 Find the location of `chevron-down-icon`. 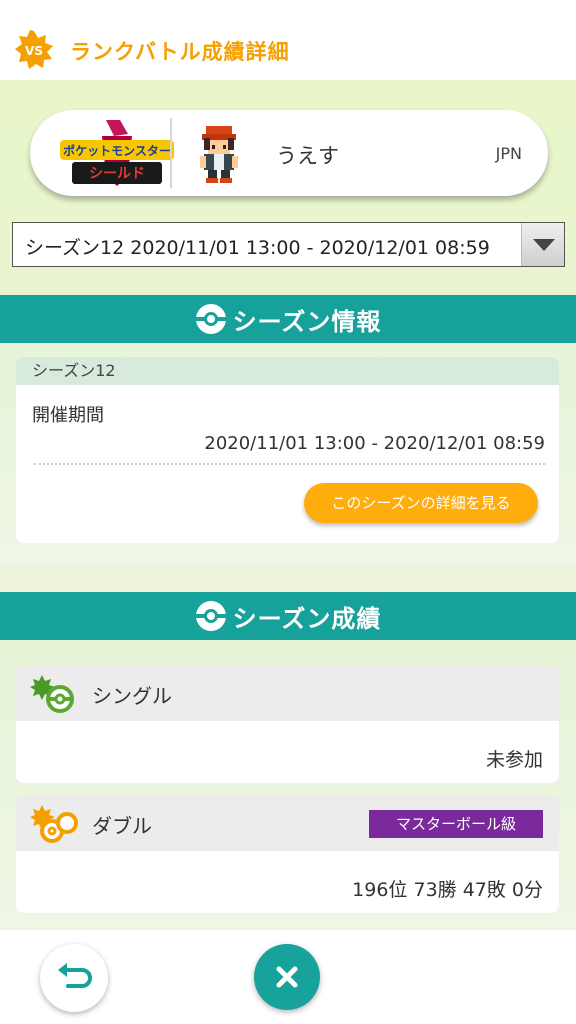

chevron-down-icon is located at coordinates (542, 244).